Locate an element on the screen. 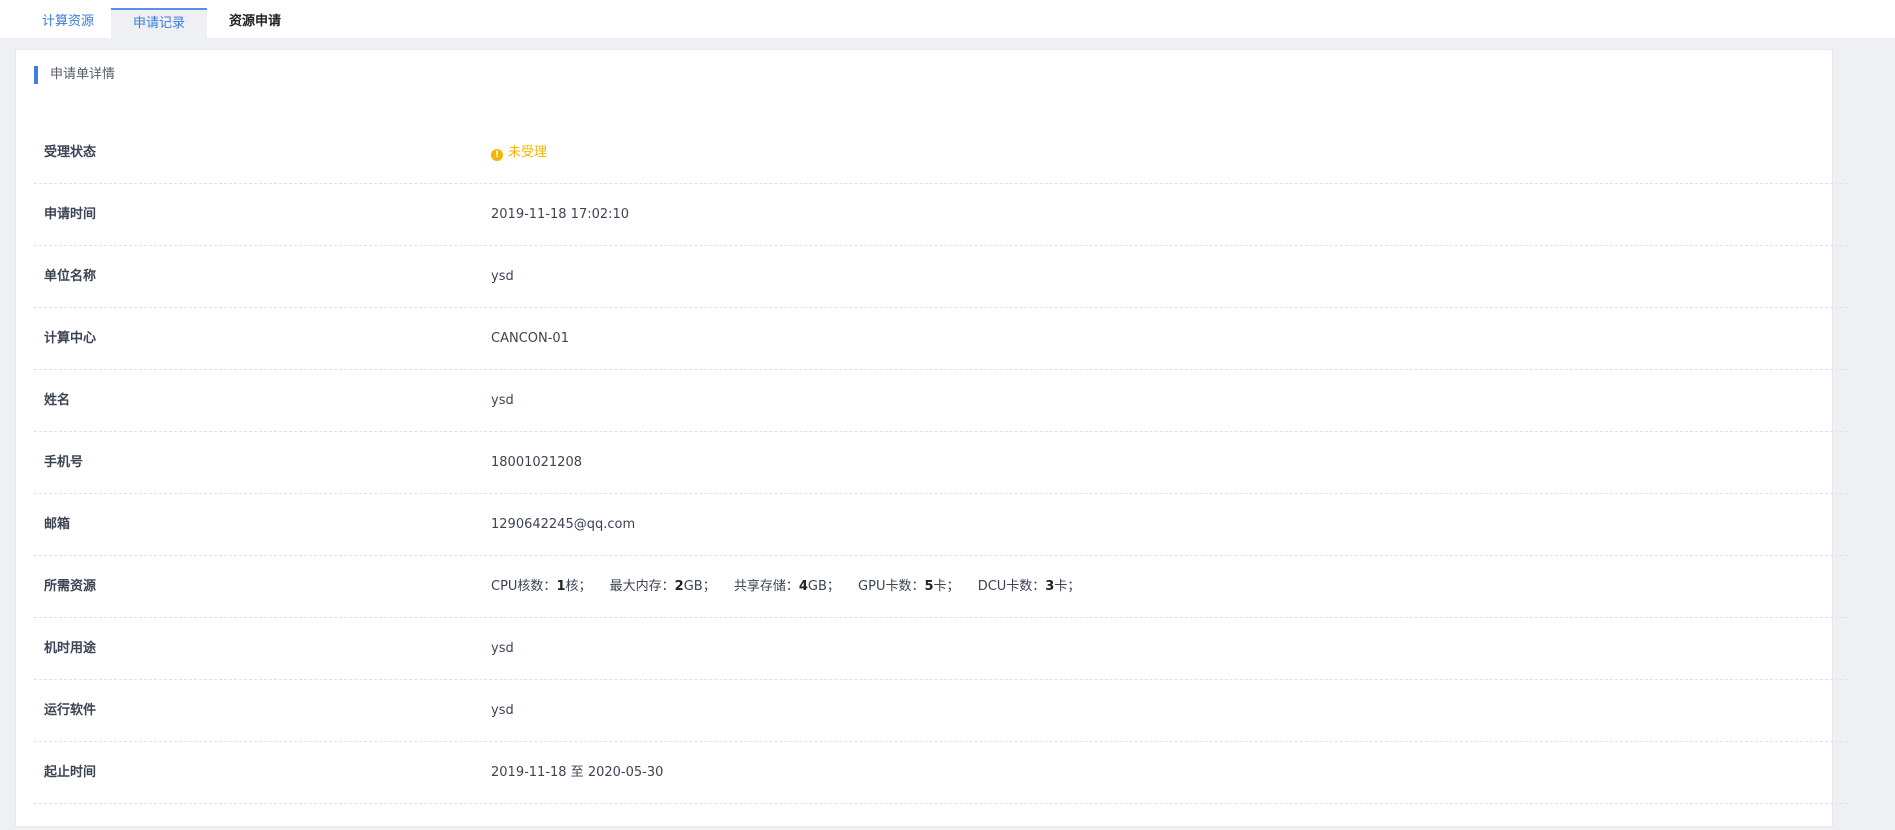 The width and height of the screenshot is (1895, 830). status-text: 未受理 is located at coordinates (528, 152).